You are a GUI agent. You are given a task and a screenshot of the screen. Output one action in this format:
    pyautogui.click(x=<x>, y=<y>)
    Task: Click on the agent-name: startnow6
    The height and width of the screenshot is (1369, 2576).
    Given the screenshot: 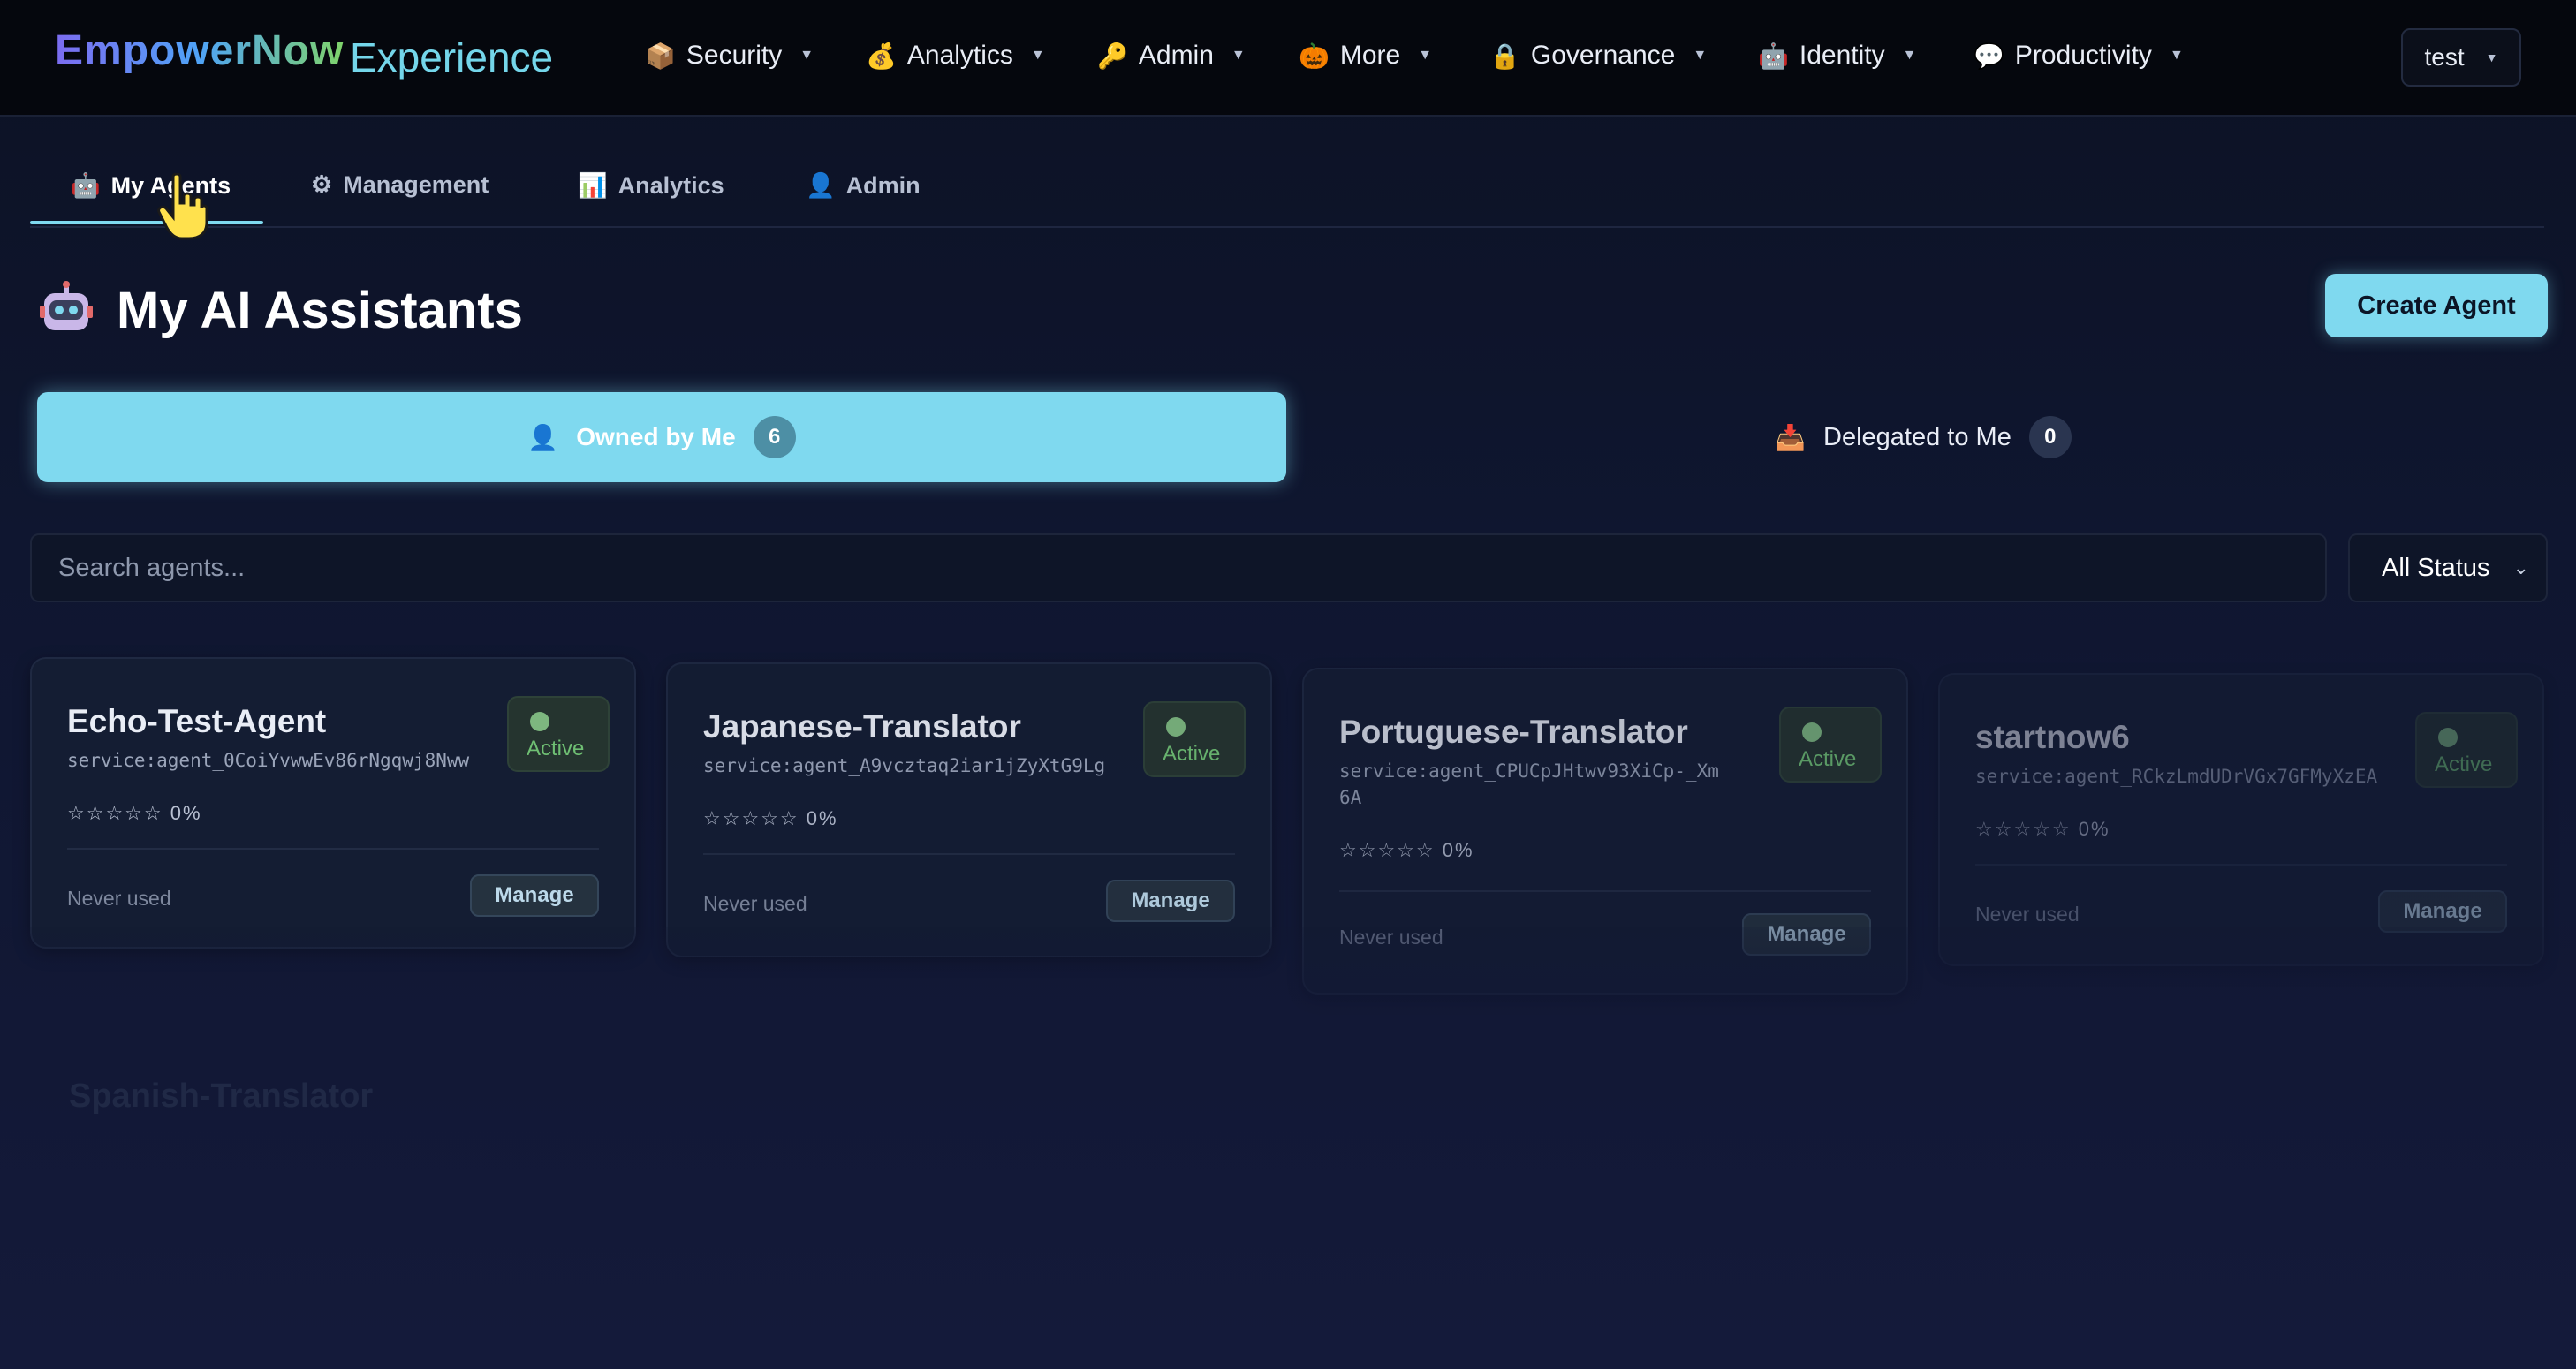 What is the action you would take?
    pyautogui.click(x=2052, y=737)
    